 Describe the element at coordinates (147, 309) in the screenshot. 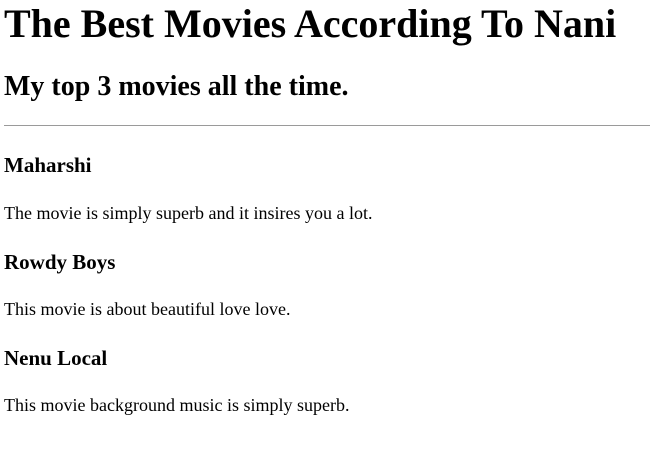

I see `movie-description: This movie is about beautiful love love.` at that location.